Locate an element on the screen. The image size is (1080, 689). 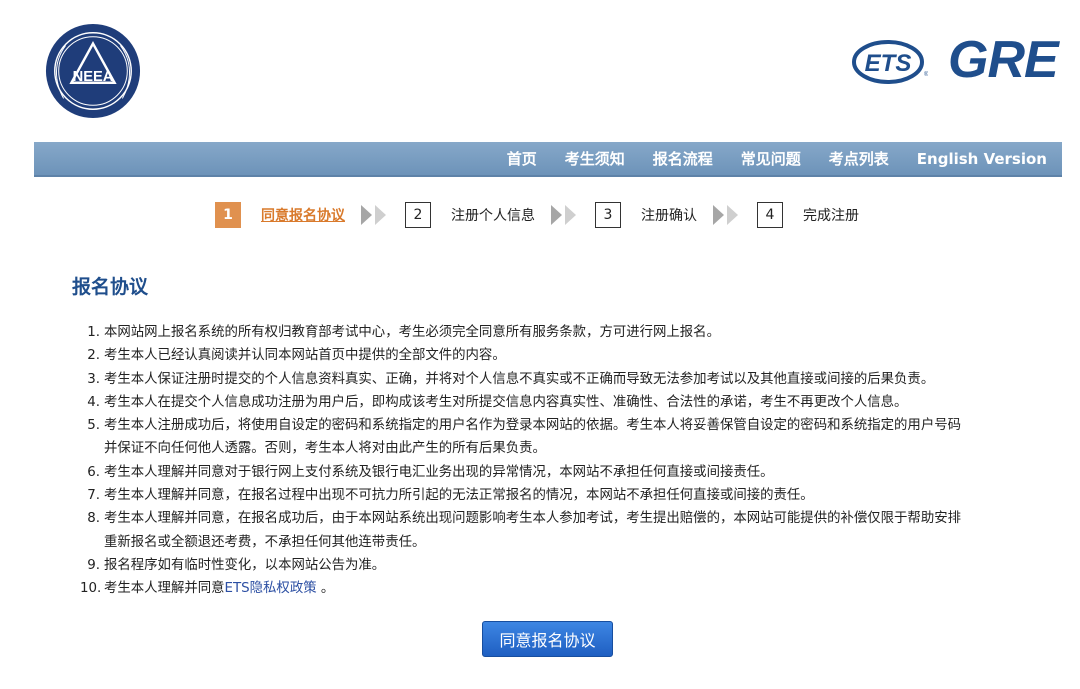
nav-notice: 考生须知 is located at coordinates (595, 158).